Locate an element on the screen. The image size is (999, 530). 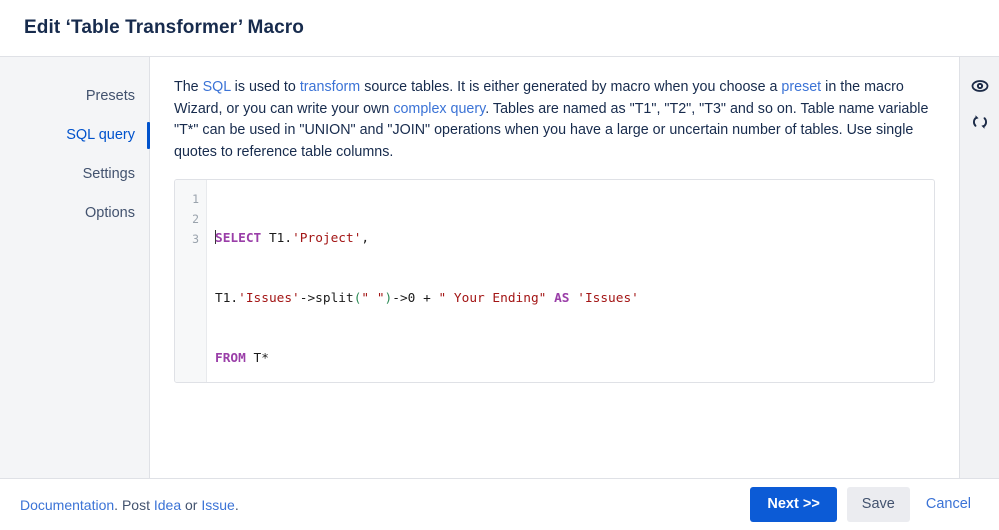
link-documentation: Documentation is located at coordinates (67, 505).